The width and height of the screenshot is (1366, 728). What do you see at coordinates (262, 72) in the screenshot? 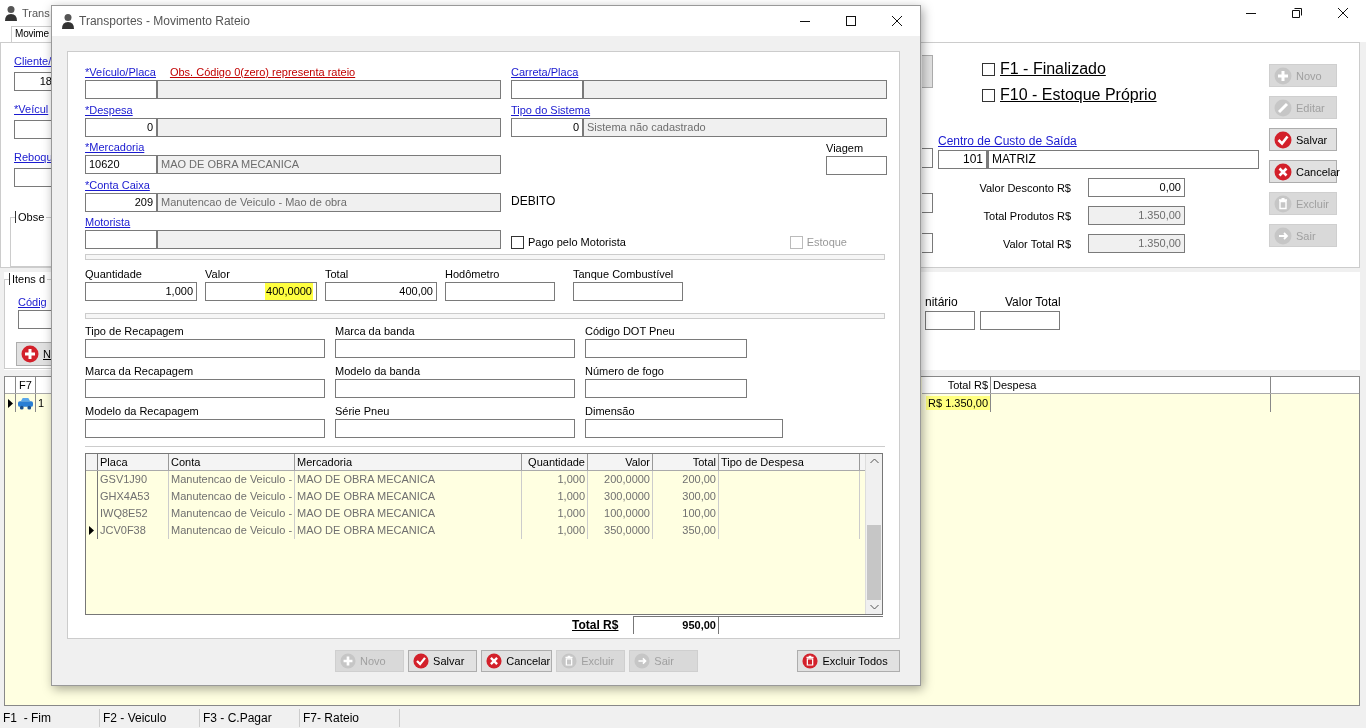
I see `note-link: Obs. Código 0(zero) representa rateio` at bounding box center [262, 72].